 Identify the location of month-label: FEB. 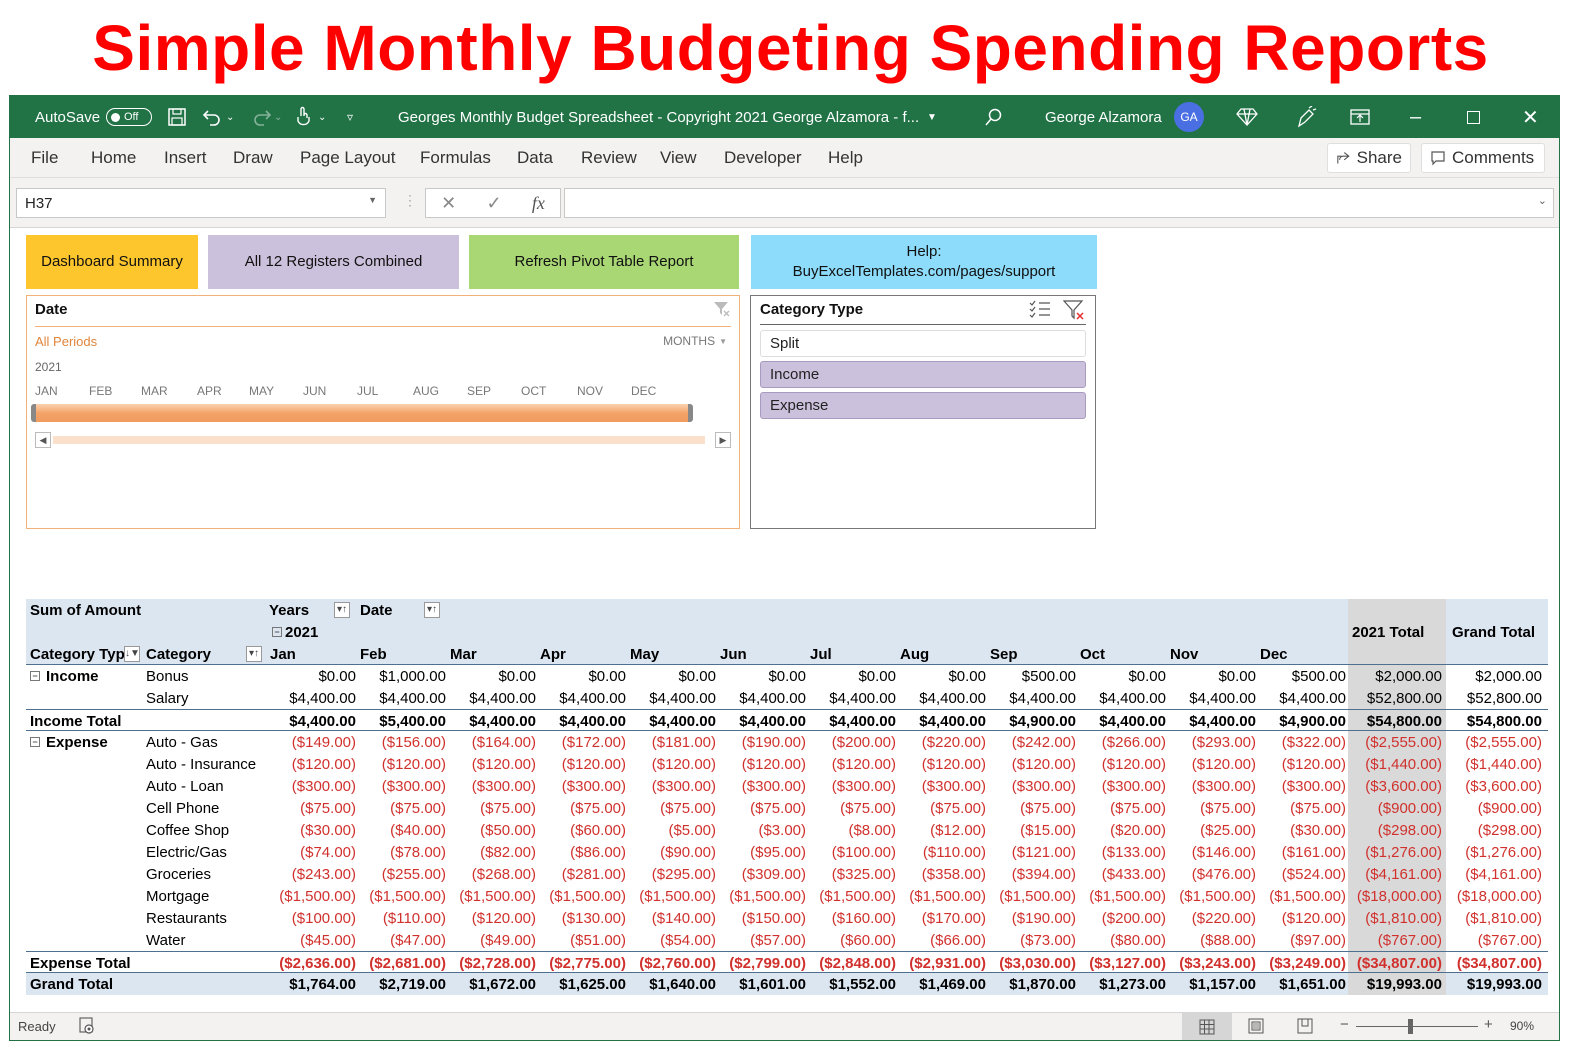
(100, 391).